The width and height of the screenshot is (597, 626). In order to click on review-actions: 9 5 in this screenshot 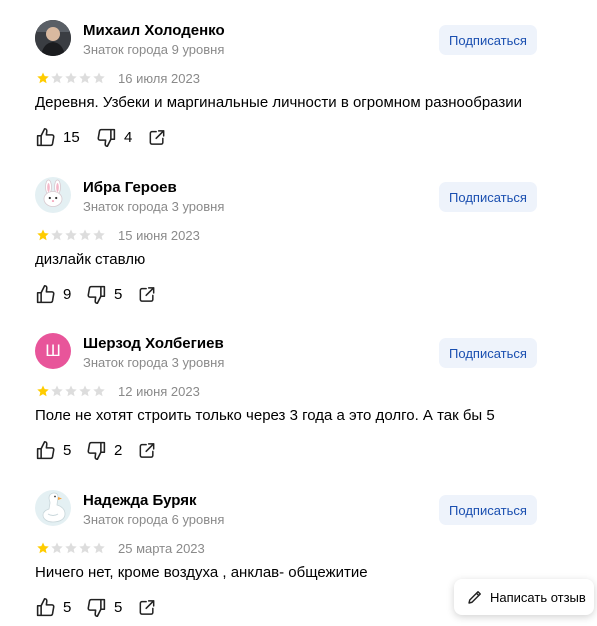, I will do `click(96, 294)`.